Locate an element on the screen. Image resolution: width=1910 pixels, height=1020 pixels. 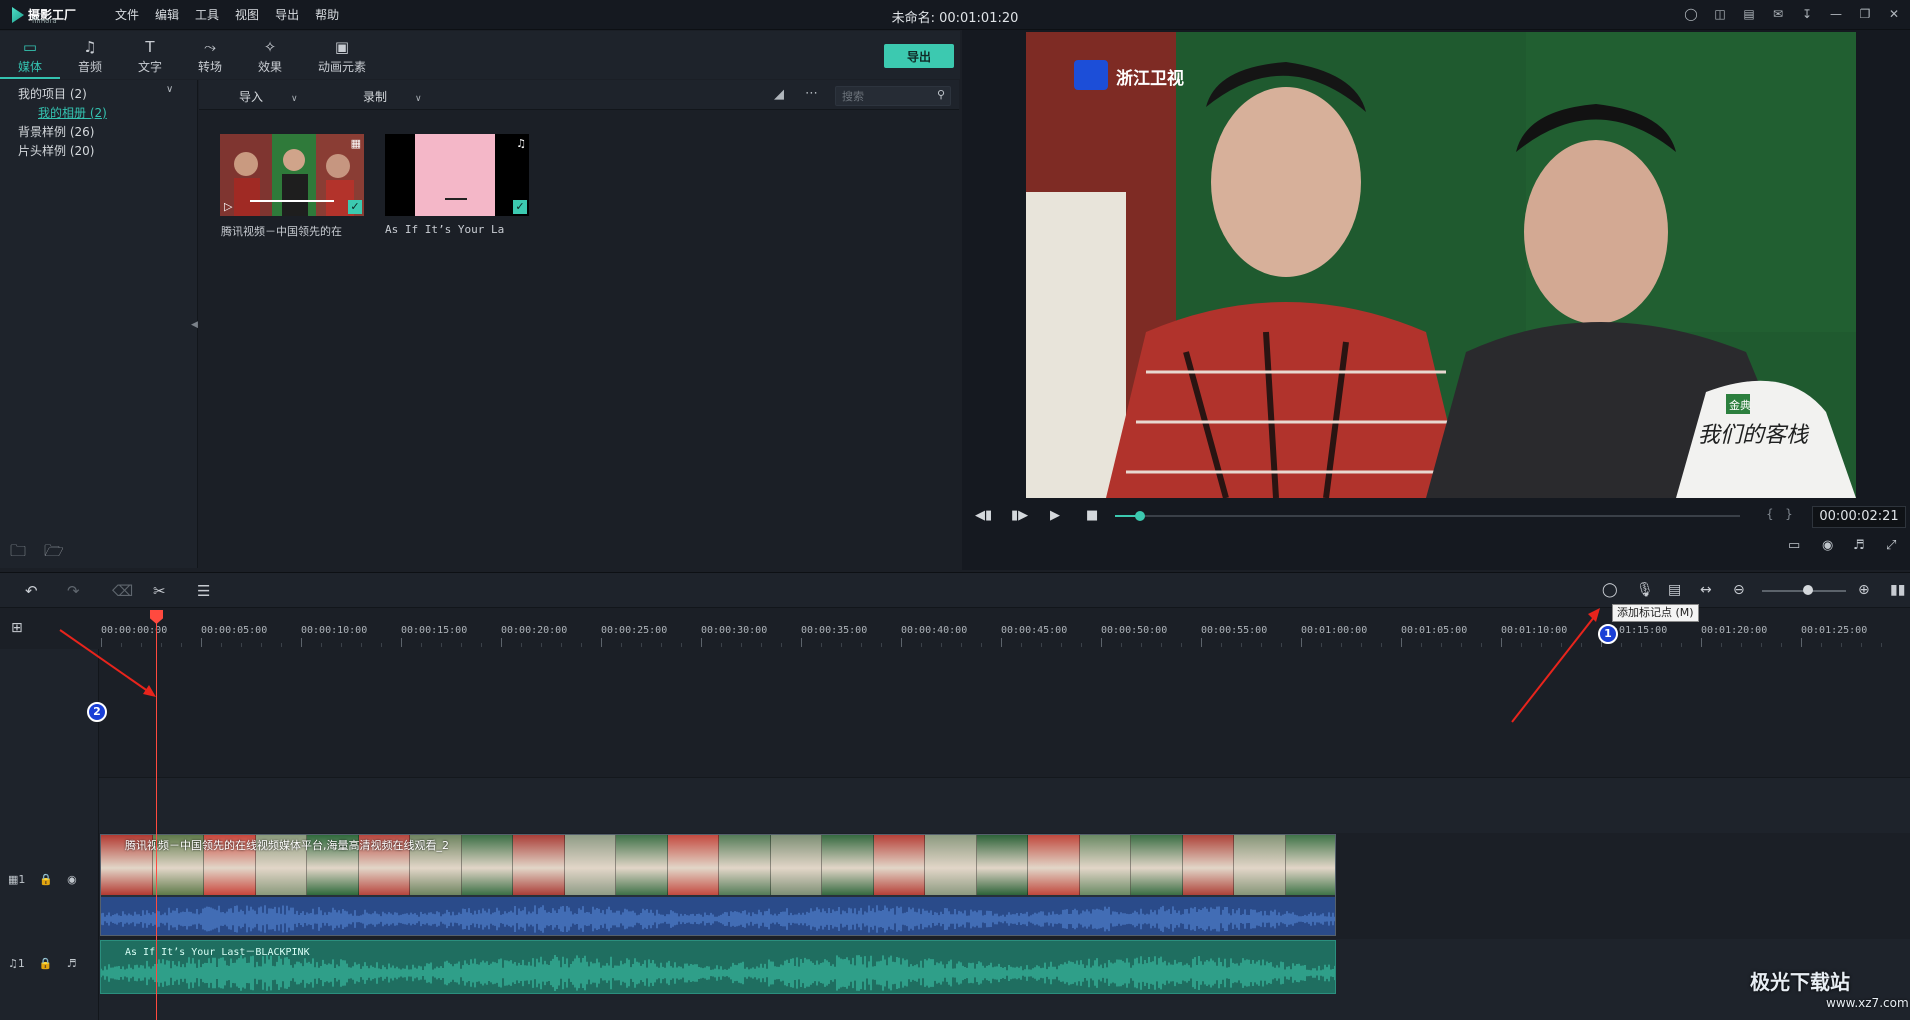
redo-icon: ↷ is located at coordinates (73, 591).